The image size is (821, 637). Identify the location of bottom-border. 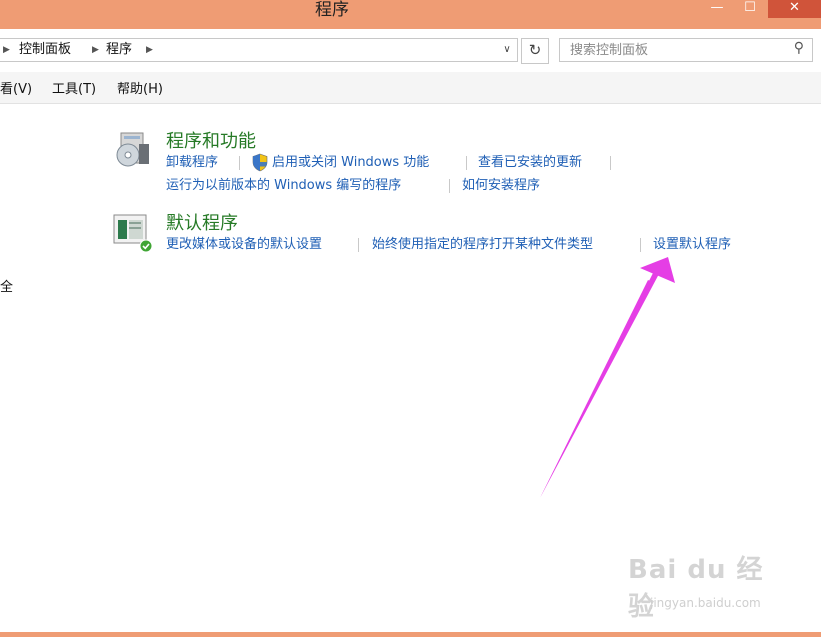
(410, 634).